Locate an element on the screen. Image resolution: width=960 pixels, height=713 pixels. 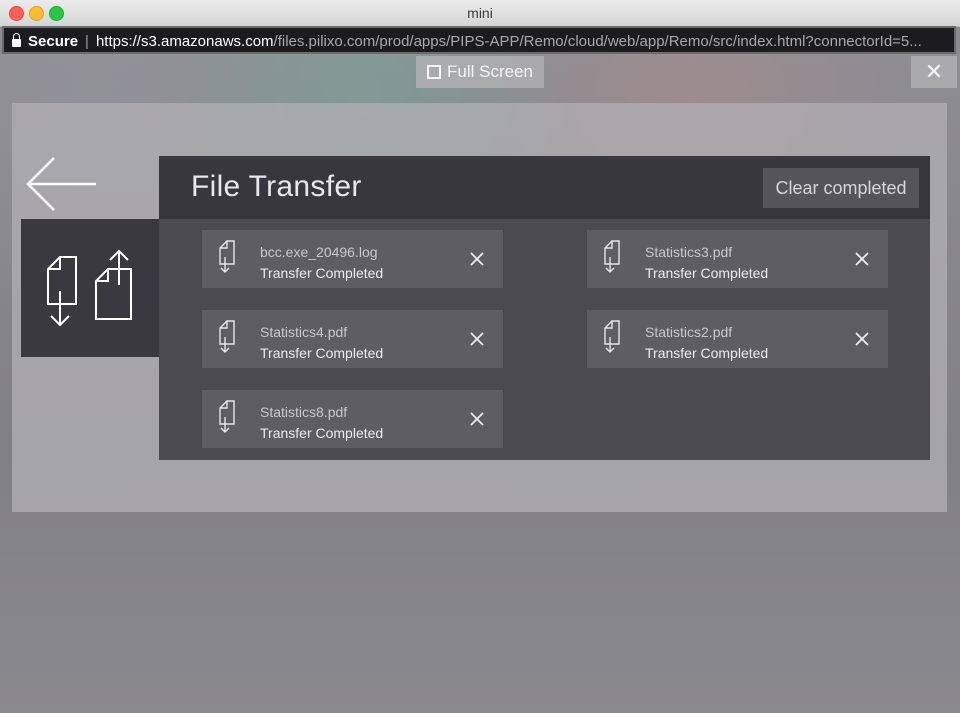
transfer-file-name: Statistics2.pdf is located at coordinates (689, 332).